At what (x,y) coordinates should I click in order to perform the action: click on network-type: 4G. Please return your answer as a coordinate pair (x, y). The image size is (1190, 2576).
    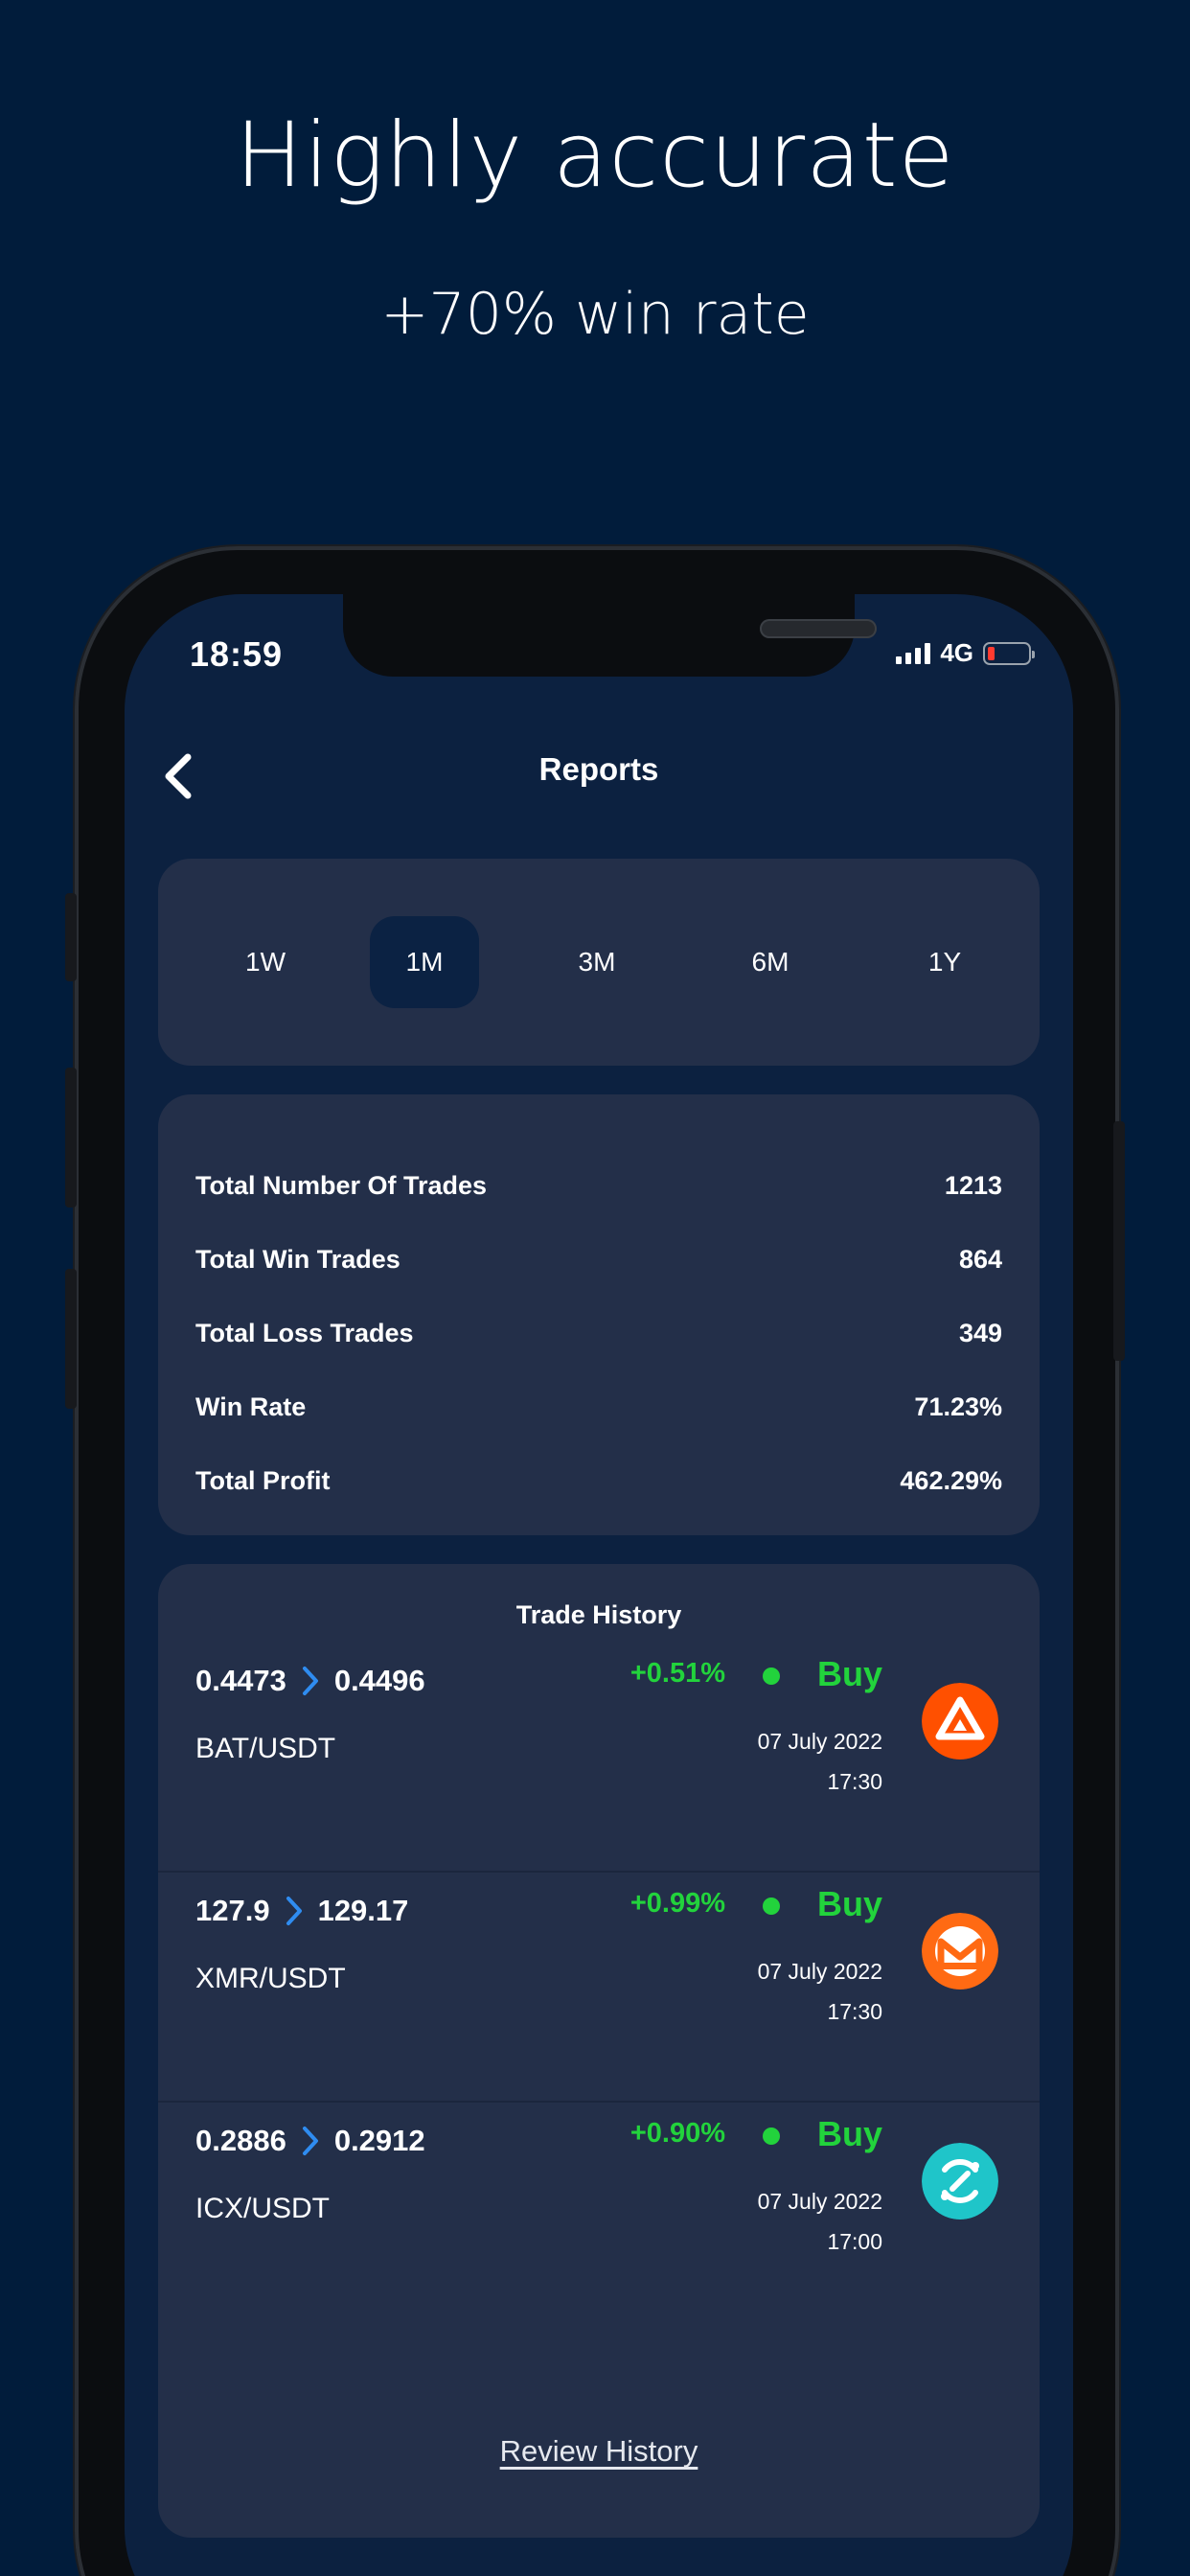
    Looking at the image, I should click on (957, 652).